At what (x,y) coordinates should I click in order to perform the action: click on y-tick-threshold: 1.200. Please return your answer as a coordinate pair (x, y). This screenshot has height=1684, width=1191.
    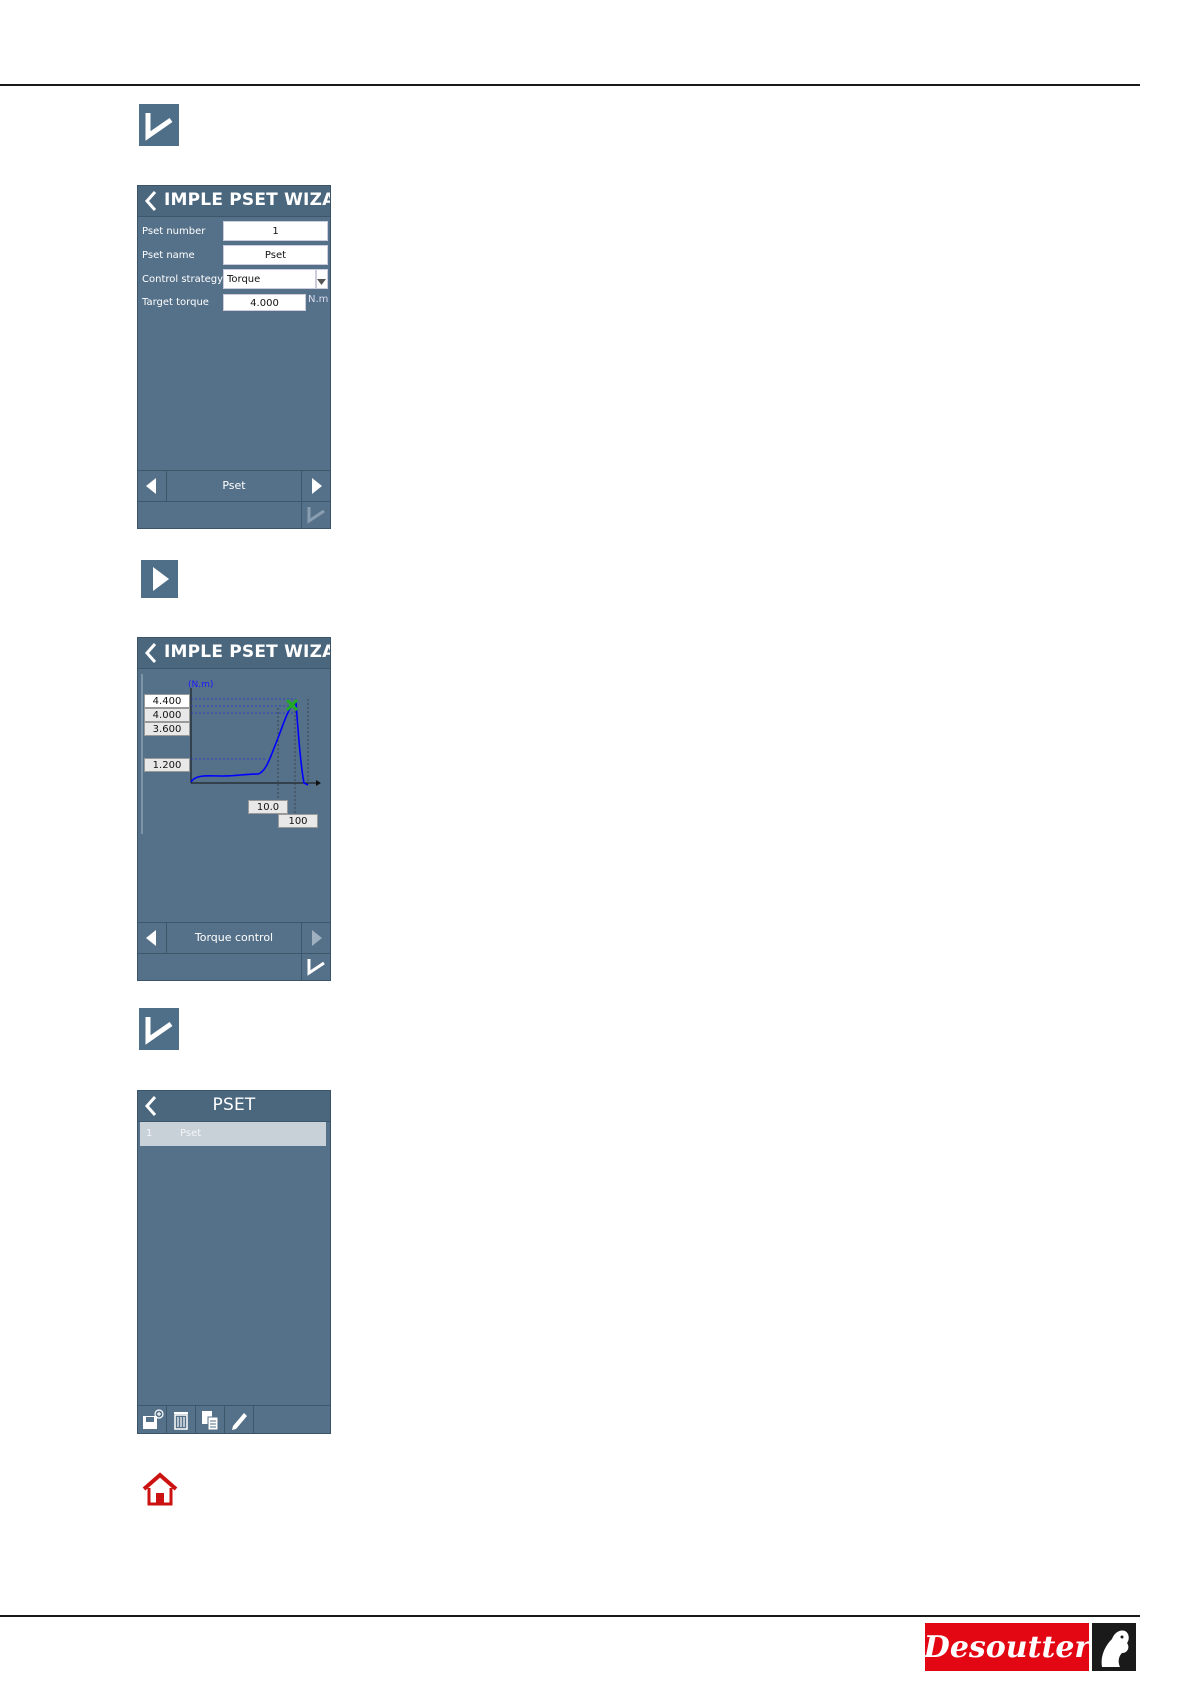
    Looking at the image, I should click on (167, 765).